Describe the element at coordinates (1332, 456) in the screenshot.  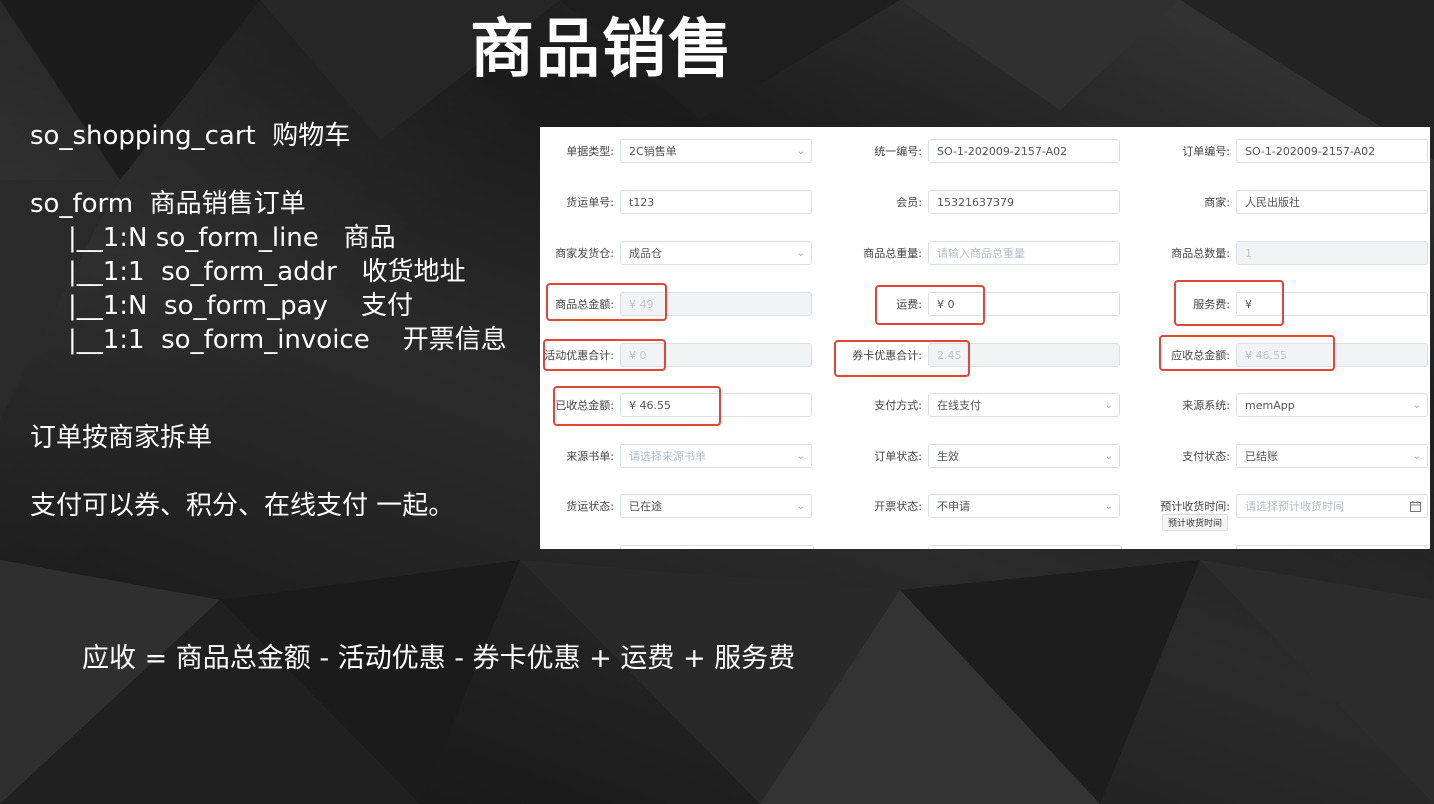
I see `payment-status-select: 已结账 ⌄` at that location.